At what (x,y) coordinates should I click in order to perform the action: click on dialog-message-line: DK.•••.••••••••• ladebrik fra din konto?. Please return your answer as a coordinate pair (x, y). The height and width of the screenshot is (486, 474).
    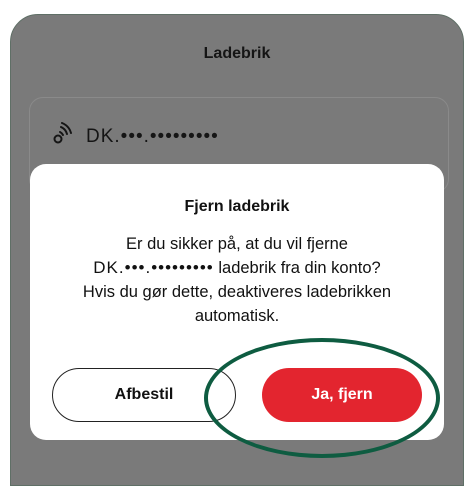
    Looking at the image, I should click on (237, 268).